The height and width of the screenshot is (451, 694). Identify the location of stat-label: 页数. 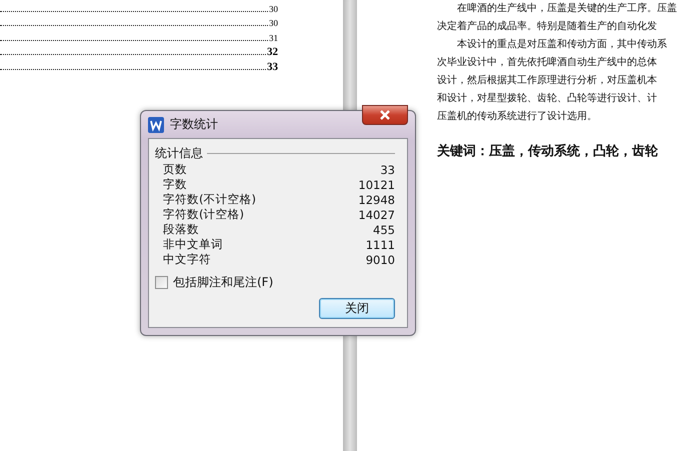
(175, 169).